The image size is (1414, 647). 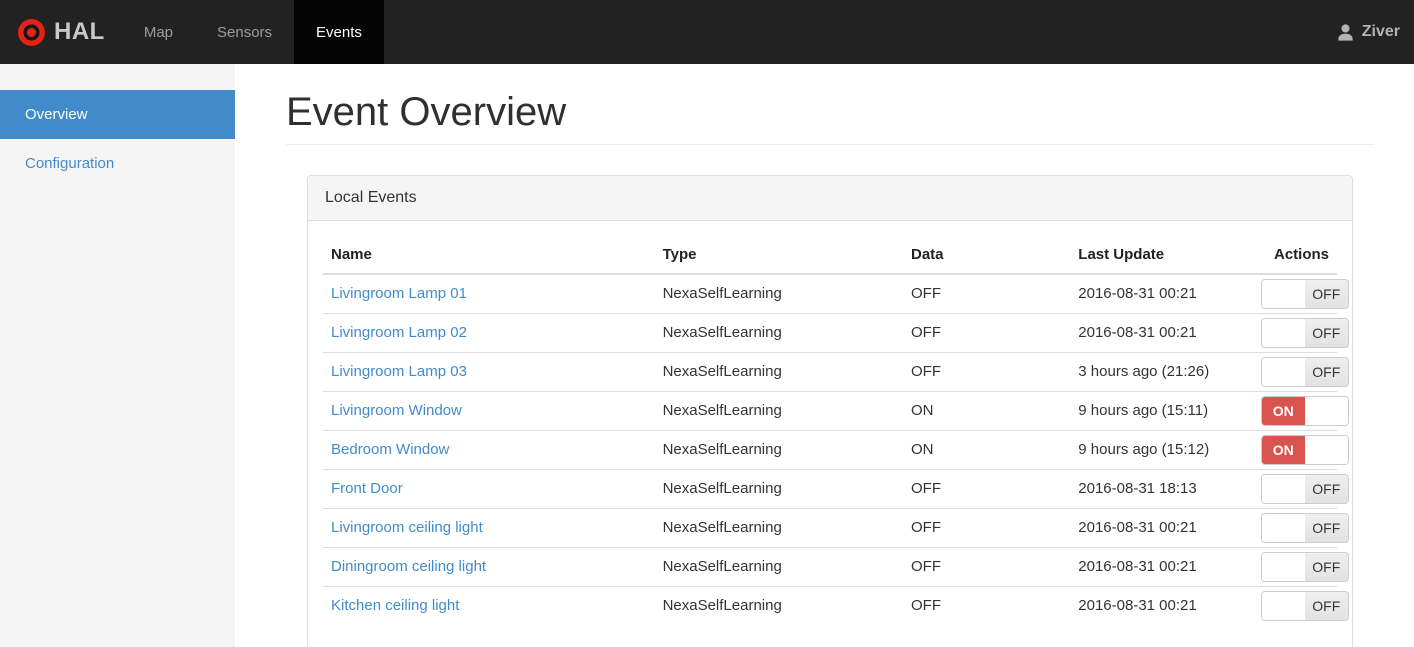 What do you see at coordinates (390, 449) in the screenshot?
I see `event-name-link: Bedroom Window` at bounding box center [390, 449].